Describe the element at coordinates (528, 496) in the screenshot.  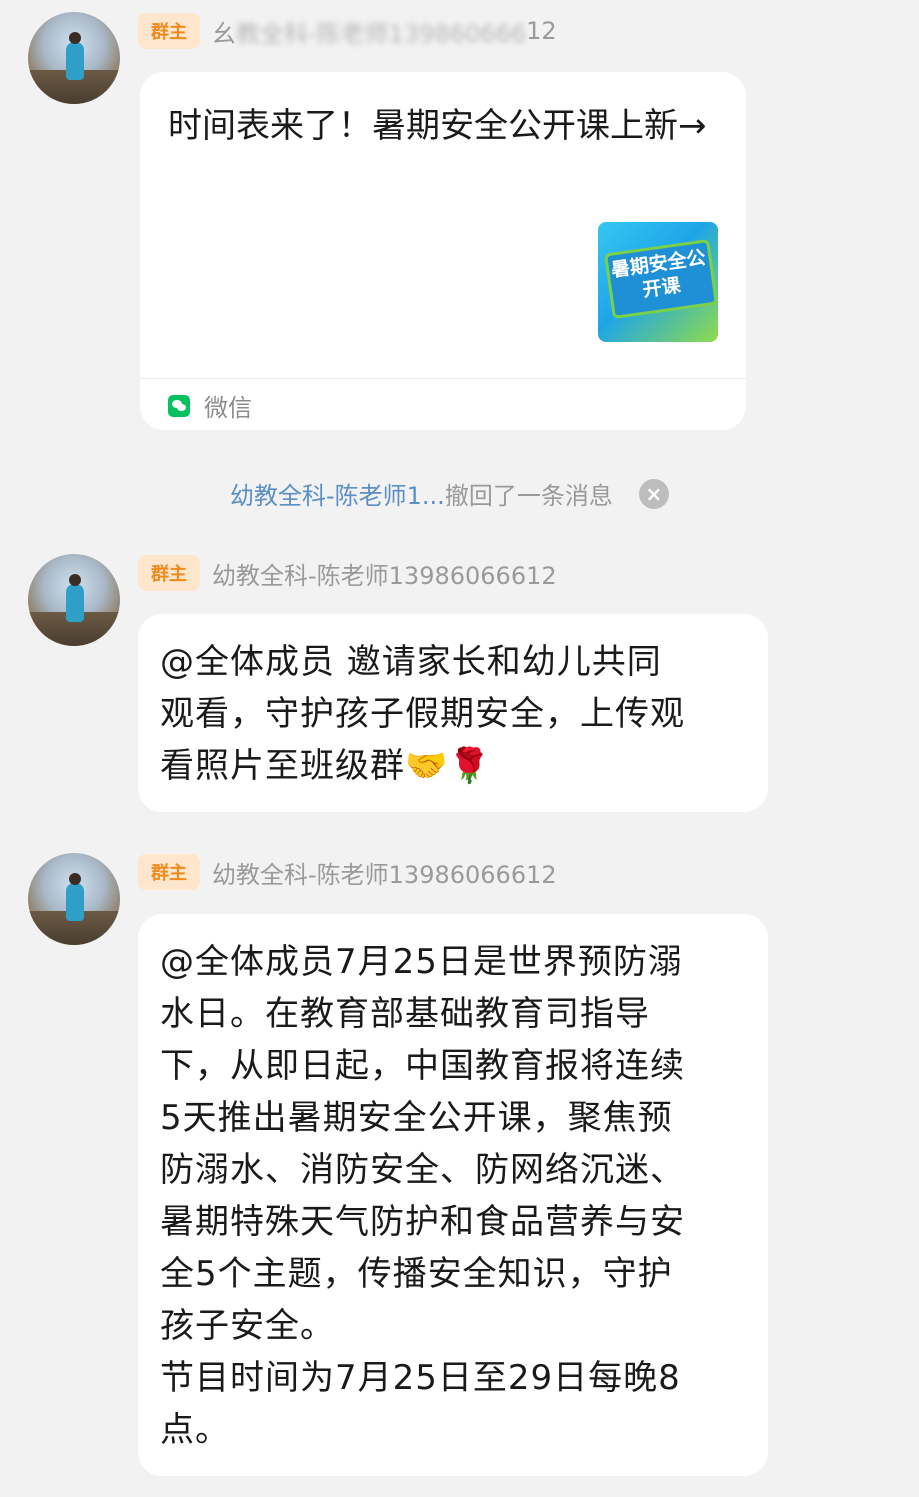
I see `recall-text: 撤回了一条消息` at that location.